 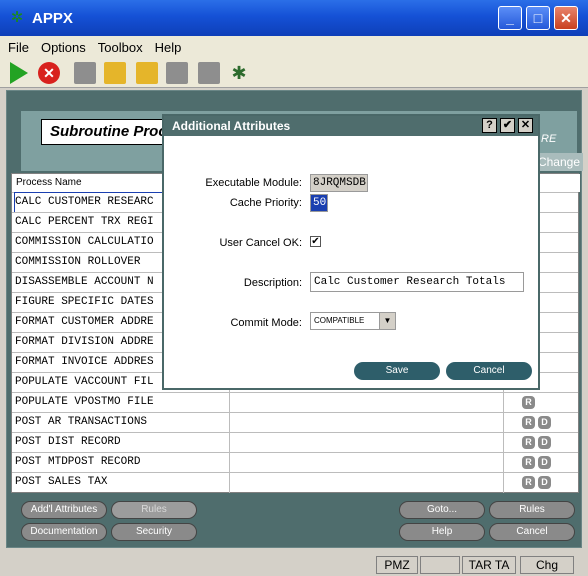 What do you see at coordinates (440, 565) in the screenshot?
I see `status-blank` at bounding box center [440, 565].